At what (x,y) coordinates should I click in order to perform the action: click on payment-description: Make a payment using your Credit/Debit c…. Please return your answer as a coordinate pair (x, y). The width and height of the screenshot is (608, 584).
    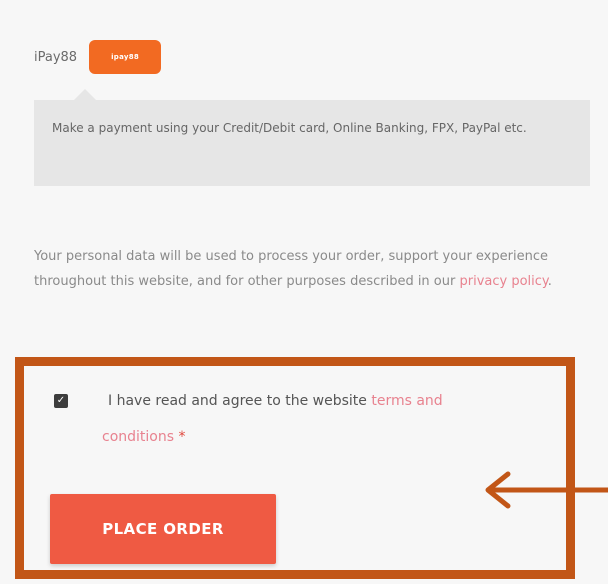
    Looking at the image, I should click on (289, 128).